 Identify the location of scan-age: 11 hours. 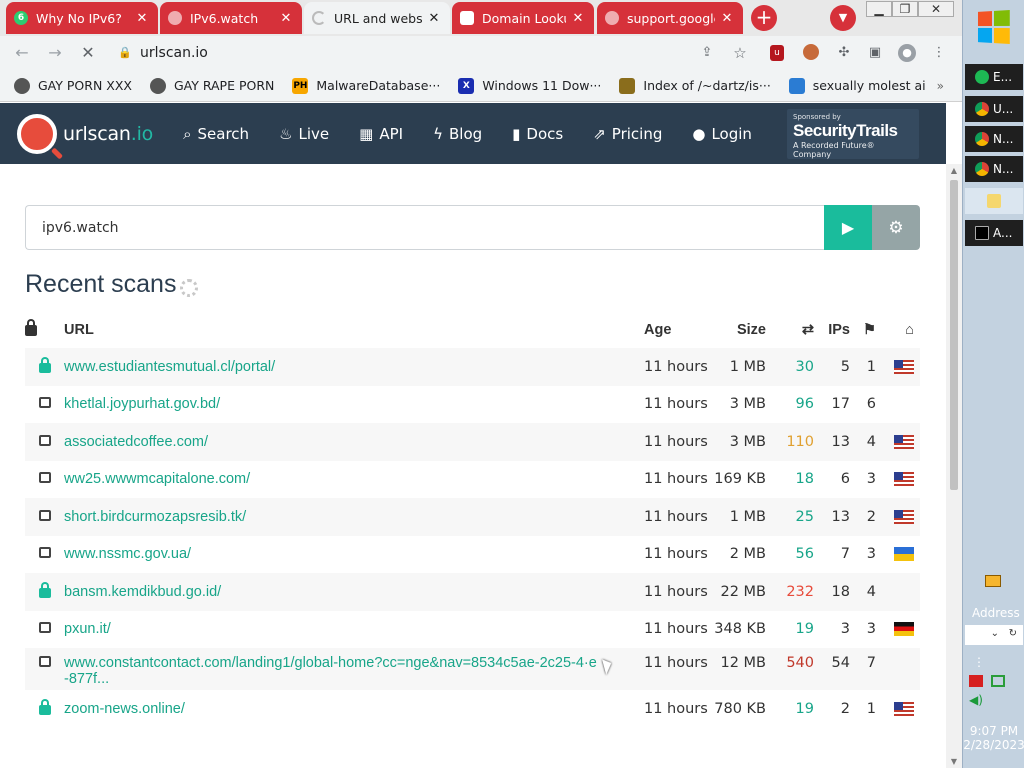
(676, 554).